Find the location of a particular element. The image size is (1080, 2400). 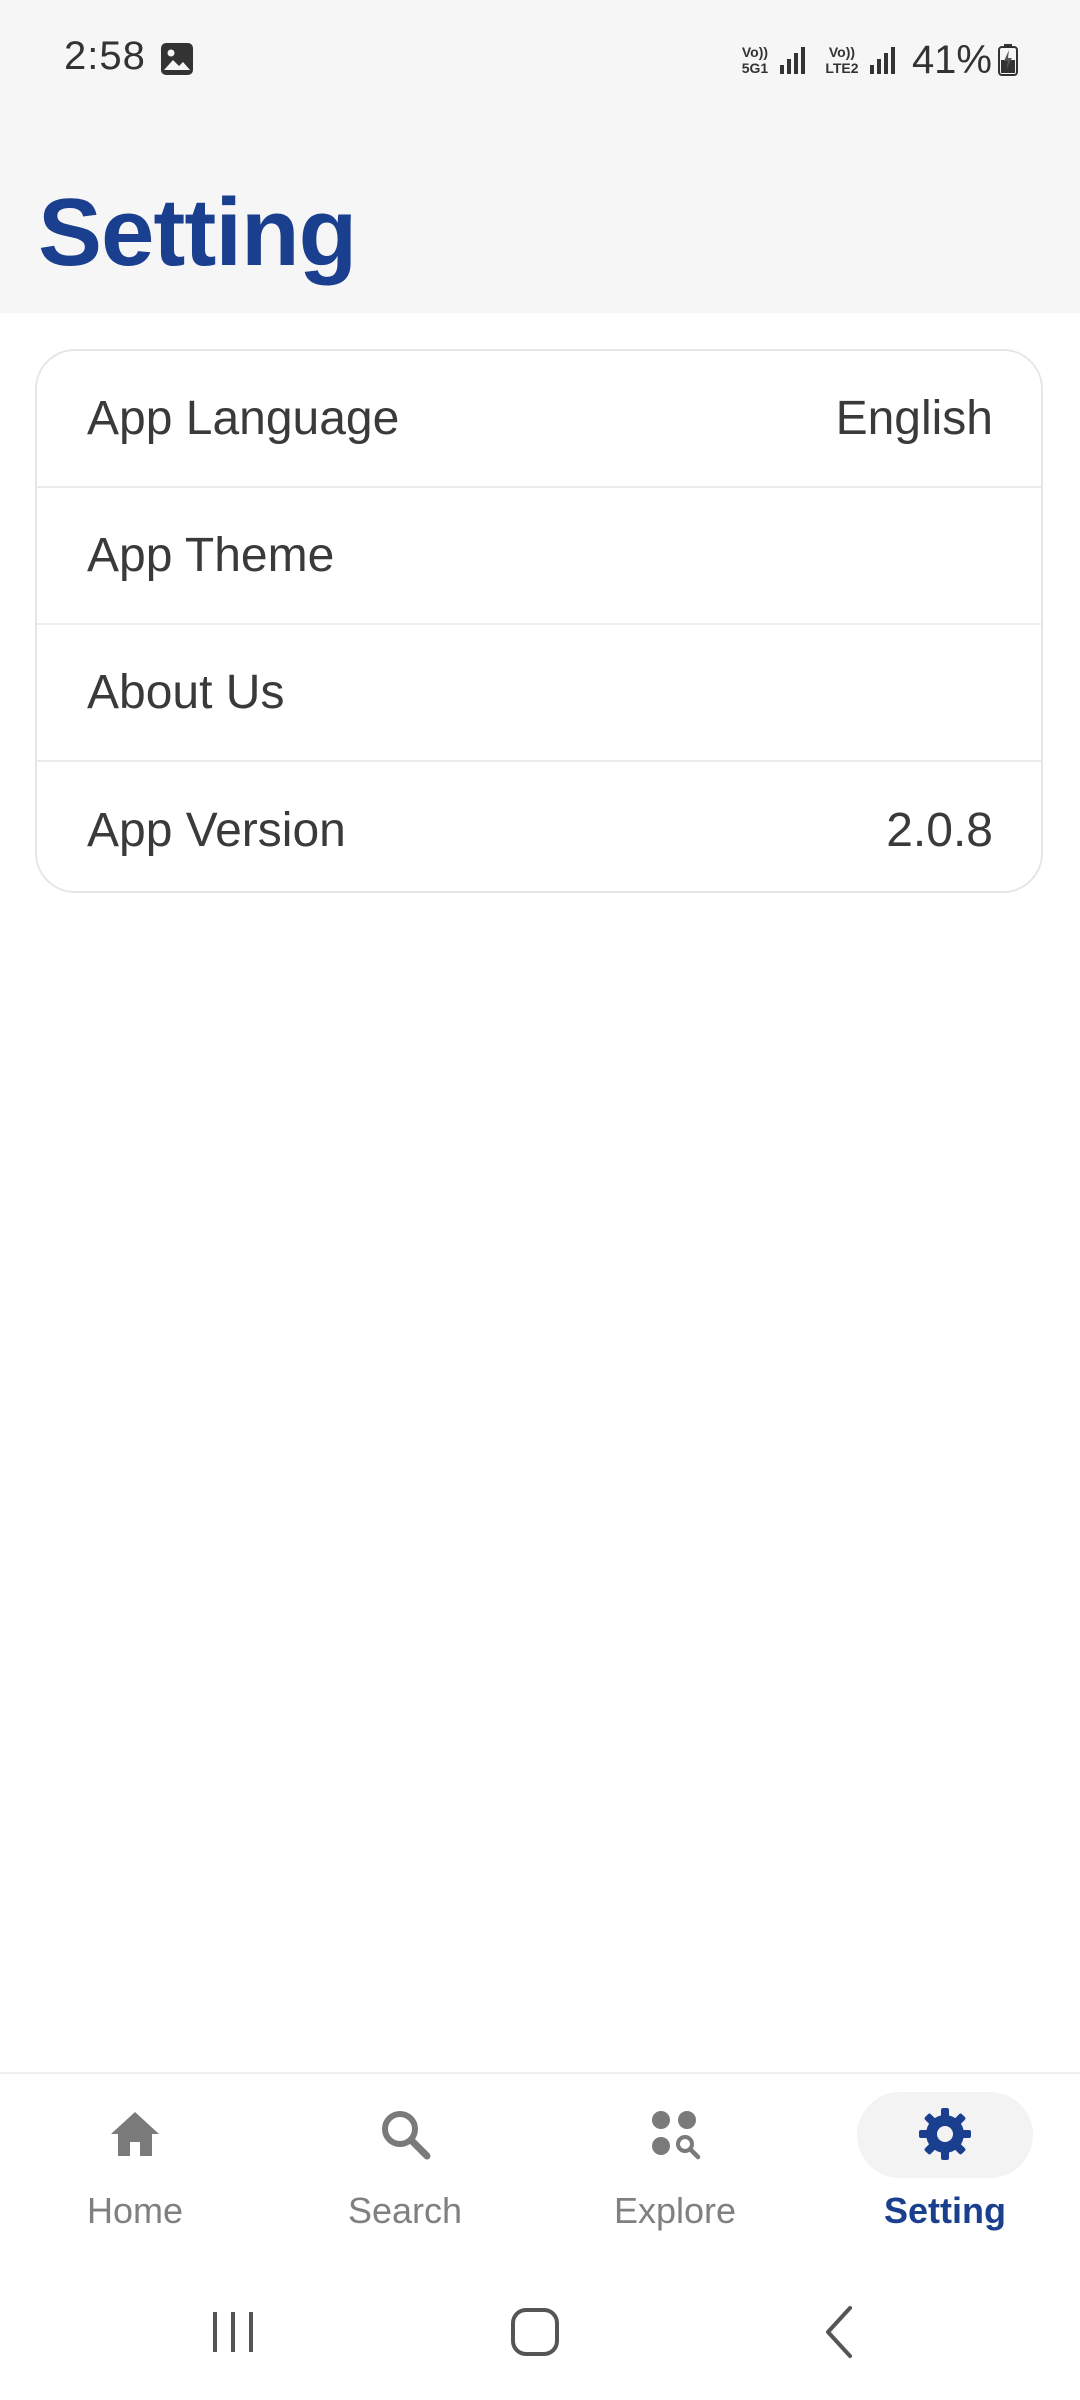

setting-label: App Version is located at coordinates (216, 830).